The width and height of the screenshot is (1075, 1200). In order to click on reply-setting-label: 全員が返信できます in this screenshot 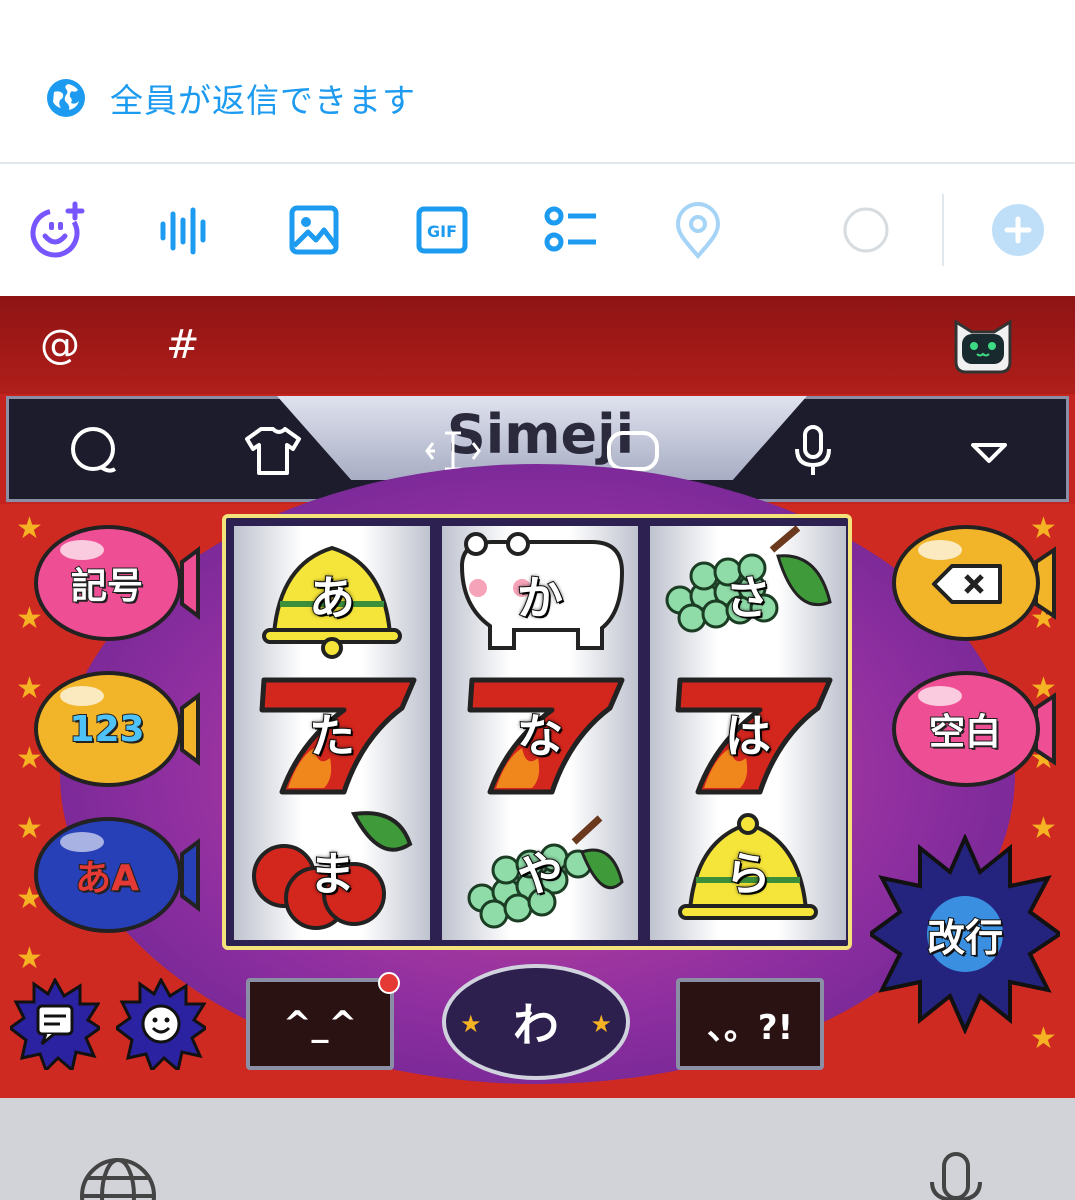, I will do `click(263, 98)`.